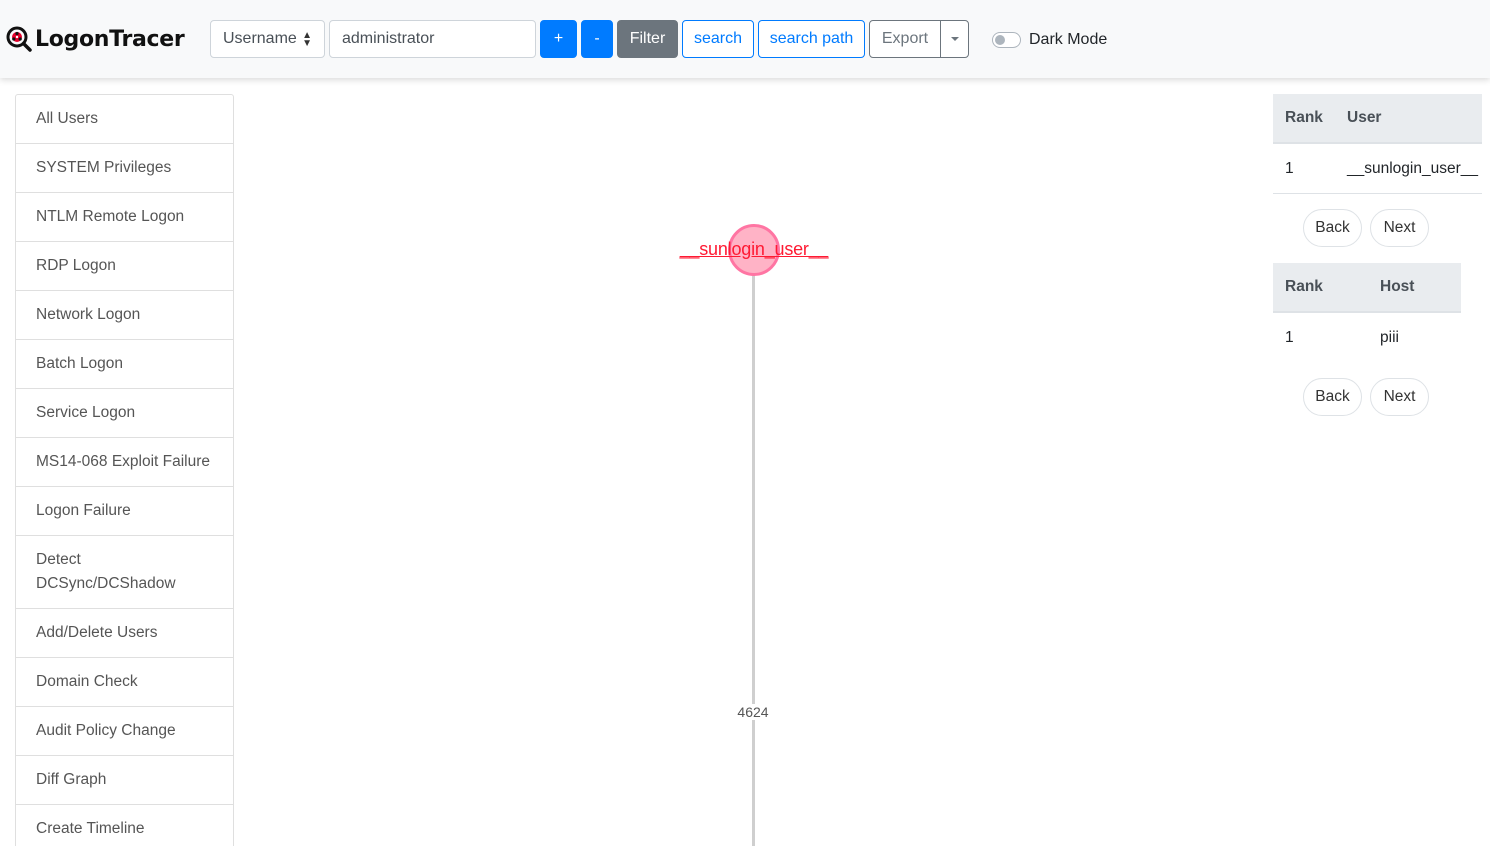 Image resolution: width=1490 pixels, height=846 pixels. I want to click on sidebar-item-system-privileges: SYSTEM Privileges, so click(124, 168).